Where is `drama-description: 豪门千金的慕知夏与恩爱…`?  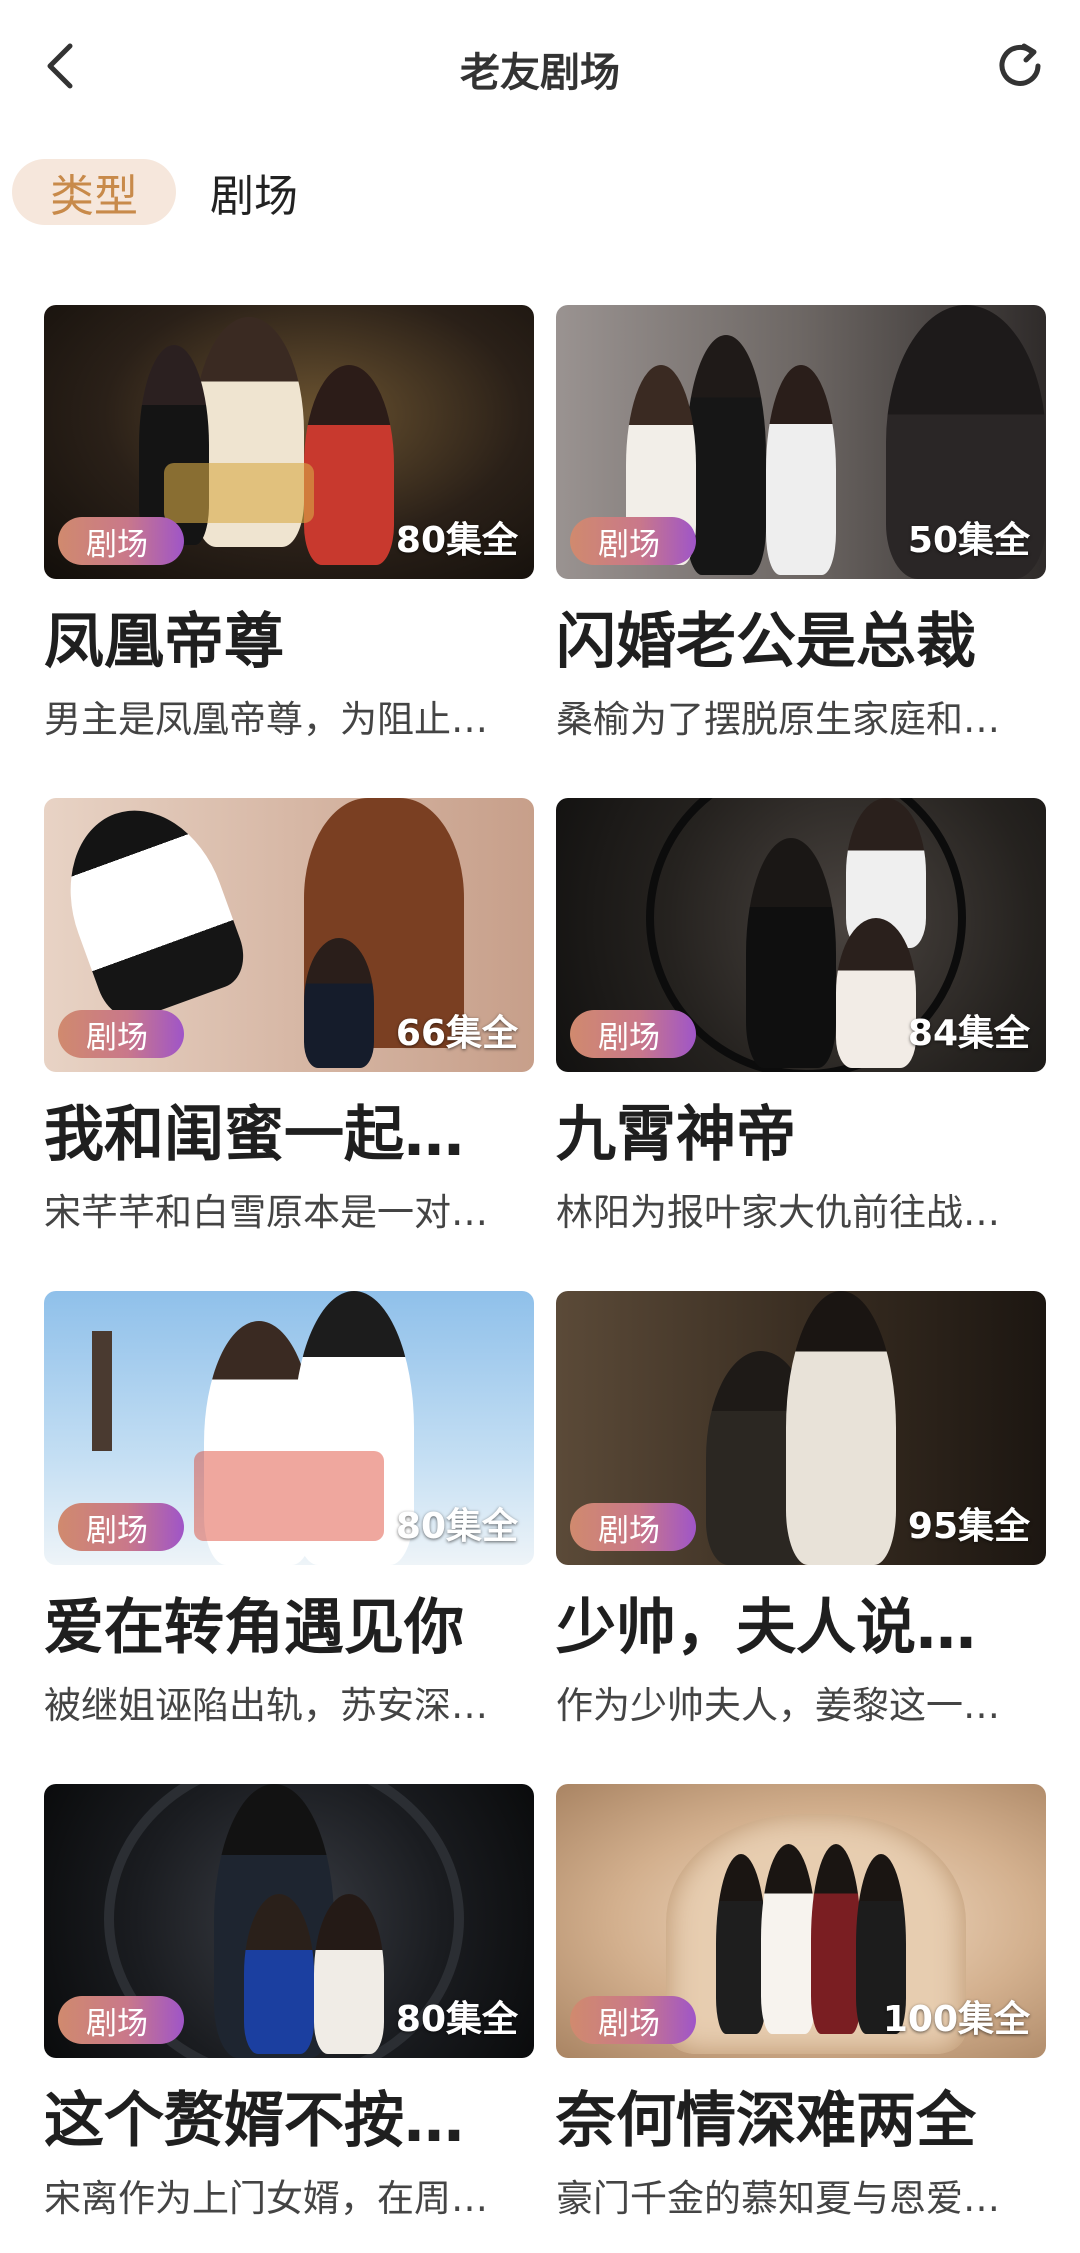 drama-description: 豪门千金的慕知夏与恩爱… is located at coordinates (778, 2198).